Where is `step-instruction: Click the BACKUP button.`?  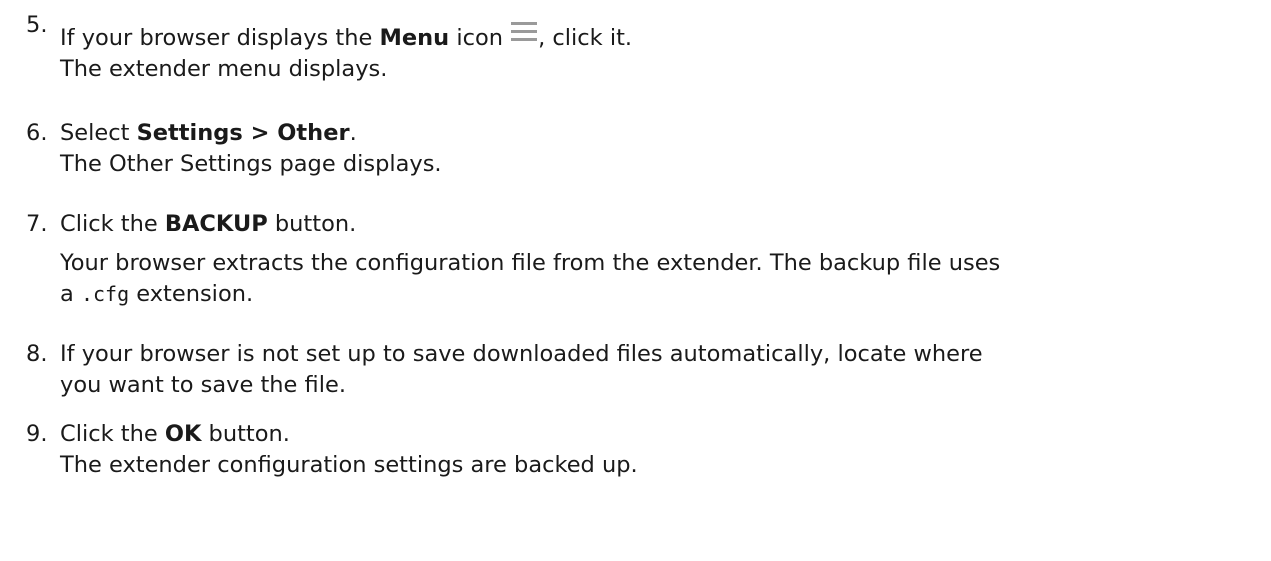 step-instruction: Click the BACKUP button. is located at coordinates (208, 224).